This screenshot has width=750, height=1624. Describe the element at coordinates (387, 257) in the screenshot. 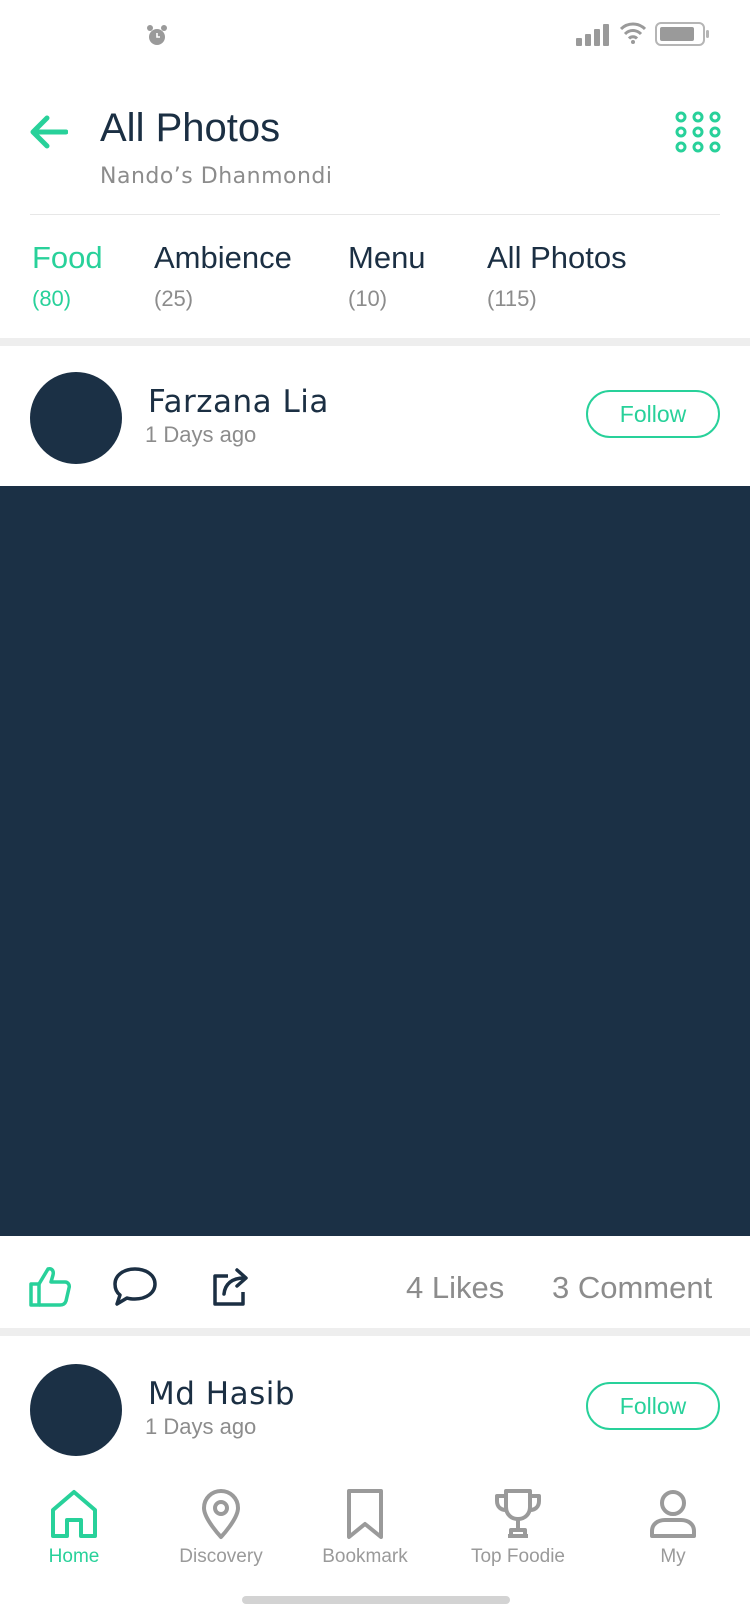

I see `tab-label: Menu` at that location.